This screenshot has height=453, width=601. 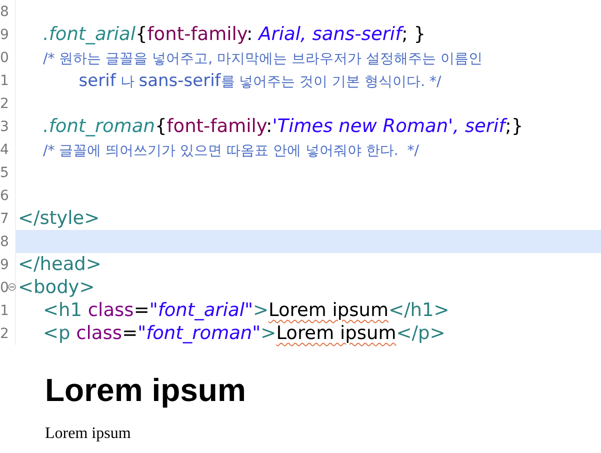 What do you see at coordinates (59, 264) in the screenshot?
I see `code-line: </head>` at bounding box center [59, 264].